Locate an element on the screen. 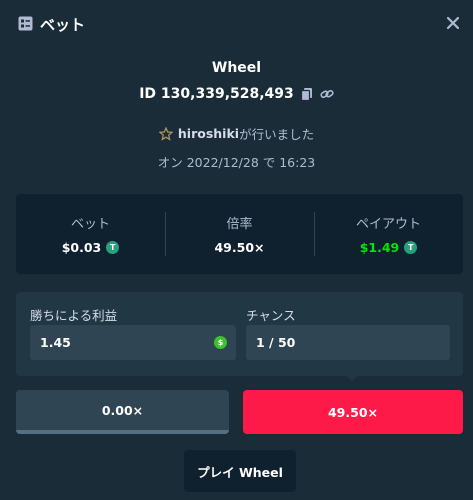  bet-date: オン 2022/12/28 で 16:23 is located at coordinates (236, 162).